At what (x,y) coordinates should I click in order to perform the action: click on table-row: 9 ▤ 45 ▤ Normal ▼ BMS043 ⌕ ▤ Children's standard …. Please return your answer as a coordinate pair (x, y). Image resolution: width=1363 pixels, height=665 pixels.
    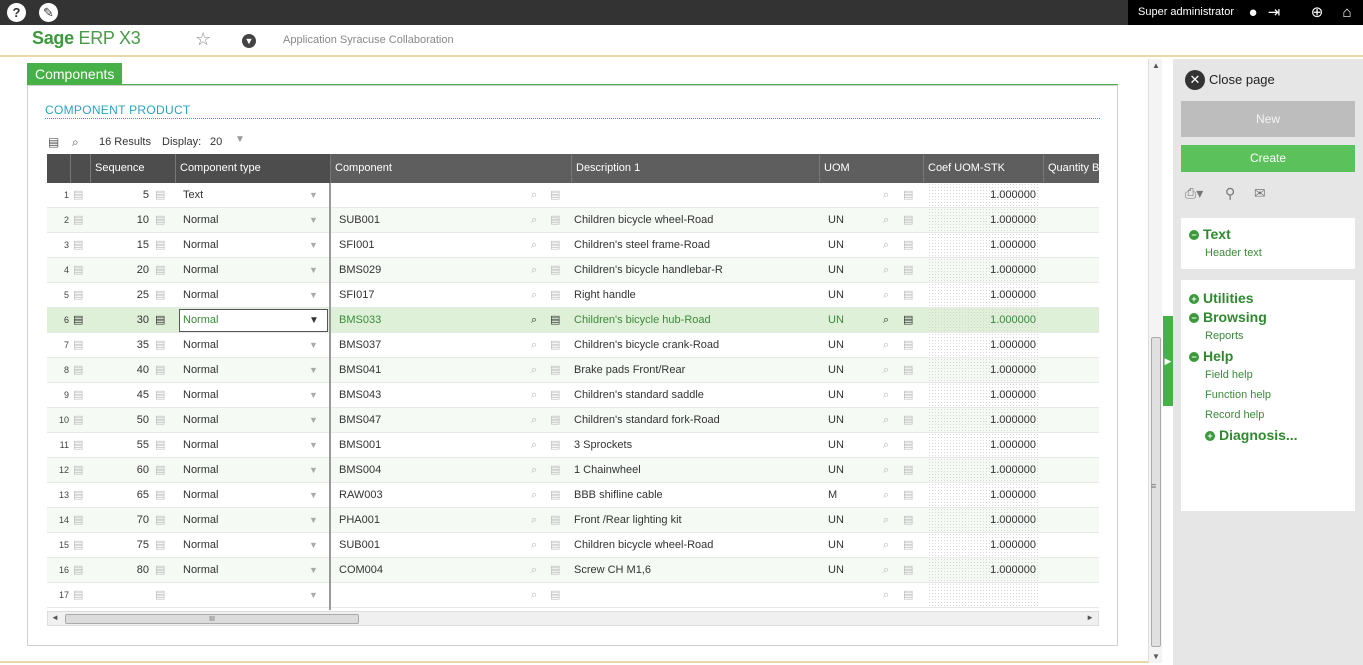
    Looking at the image, I should click on (573, 395).